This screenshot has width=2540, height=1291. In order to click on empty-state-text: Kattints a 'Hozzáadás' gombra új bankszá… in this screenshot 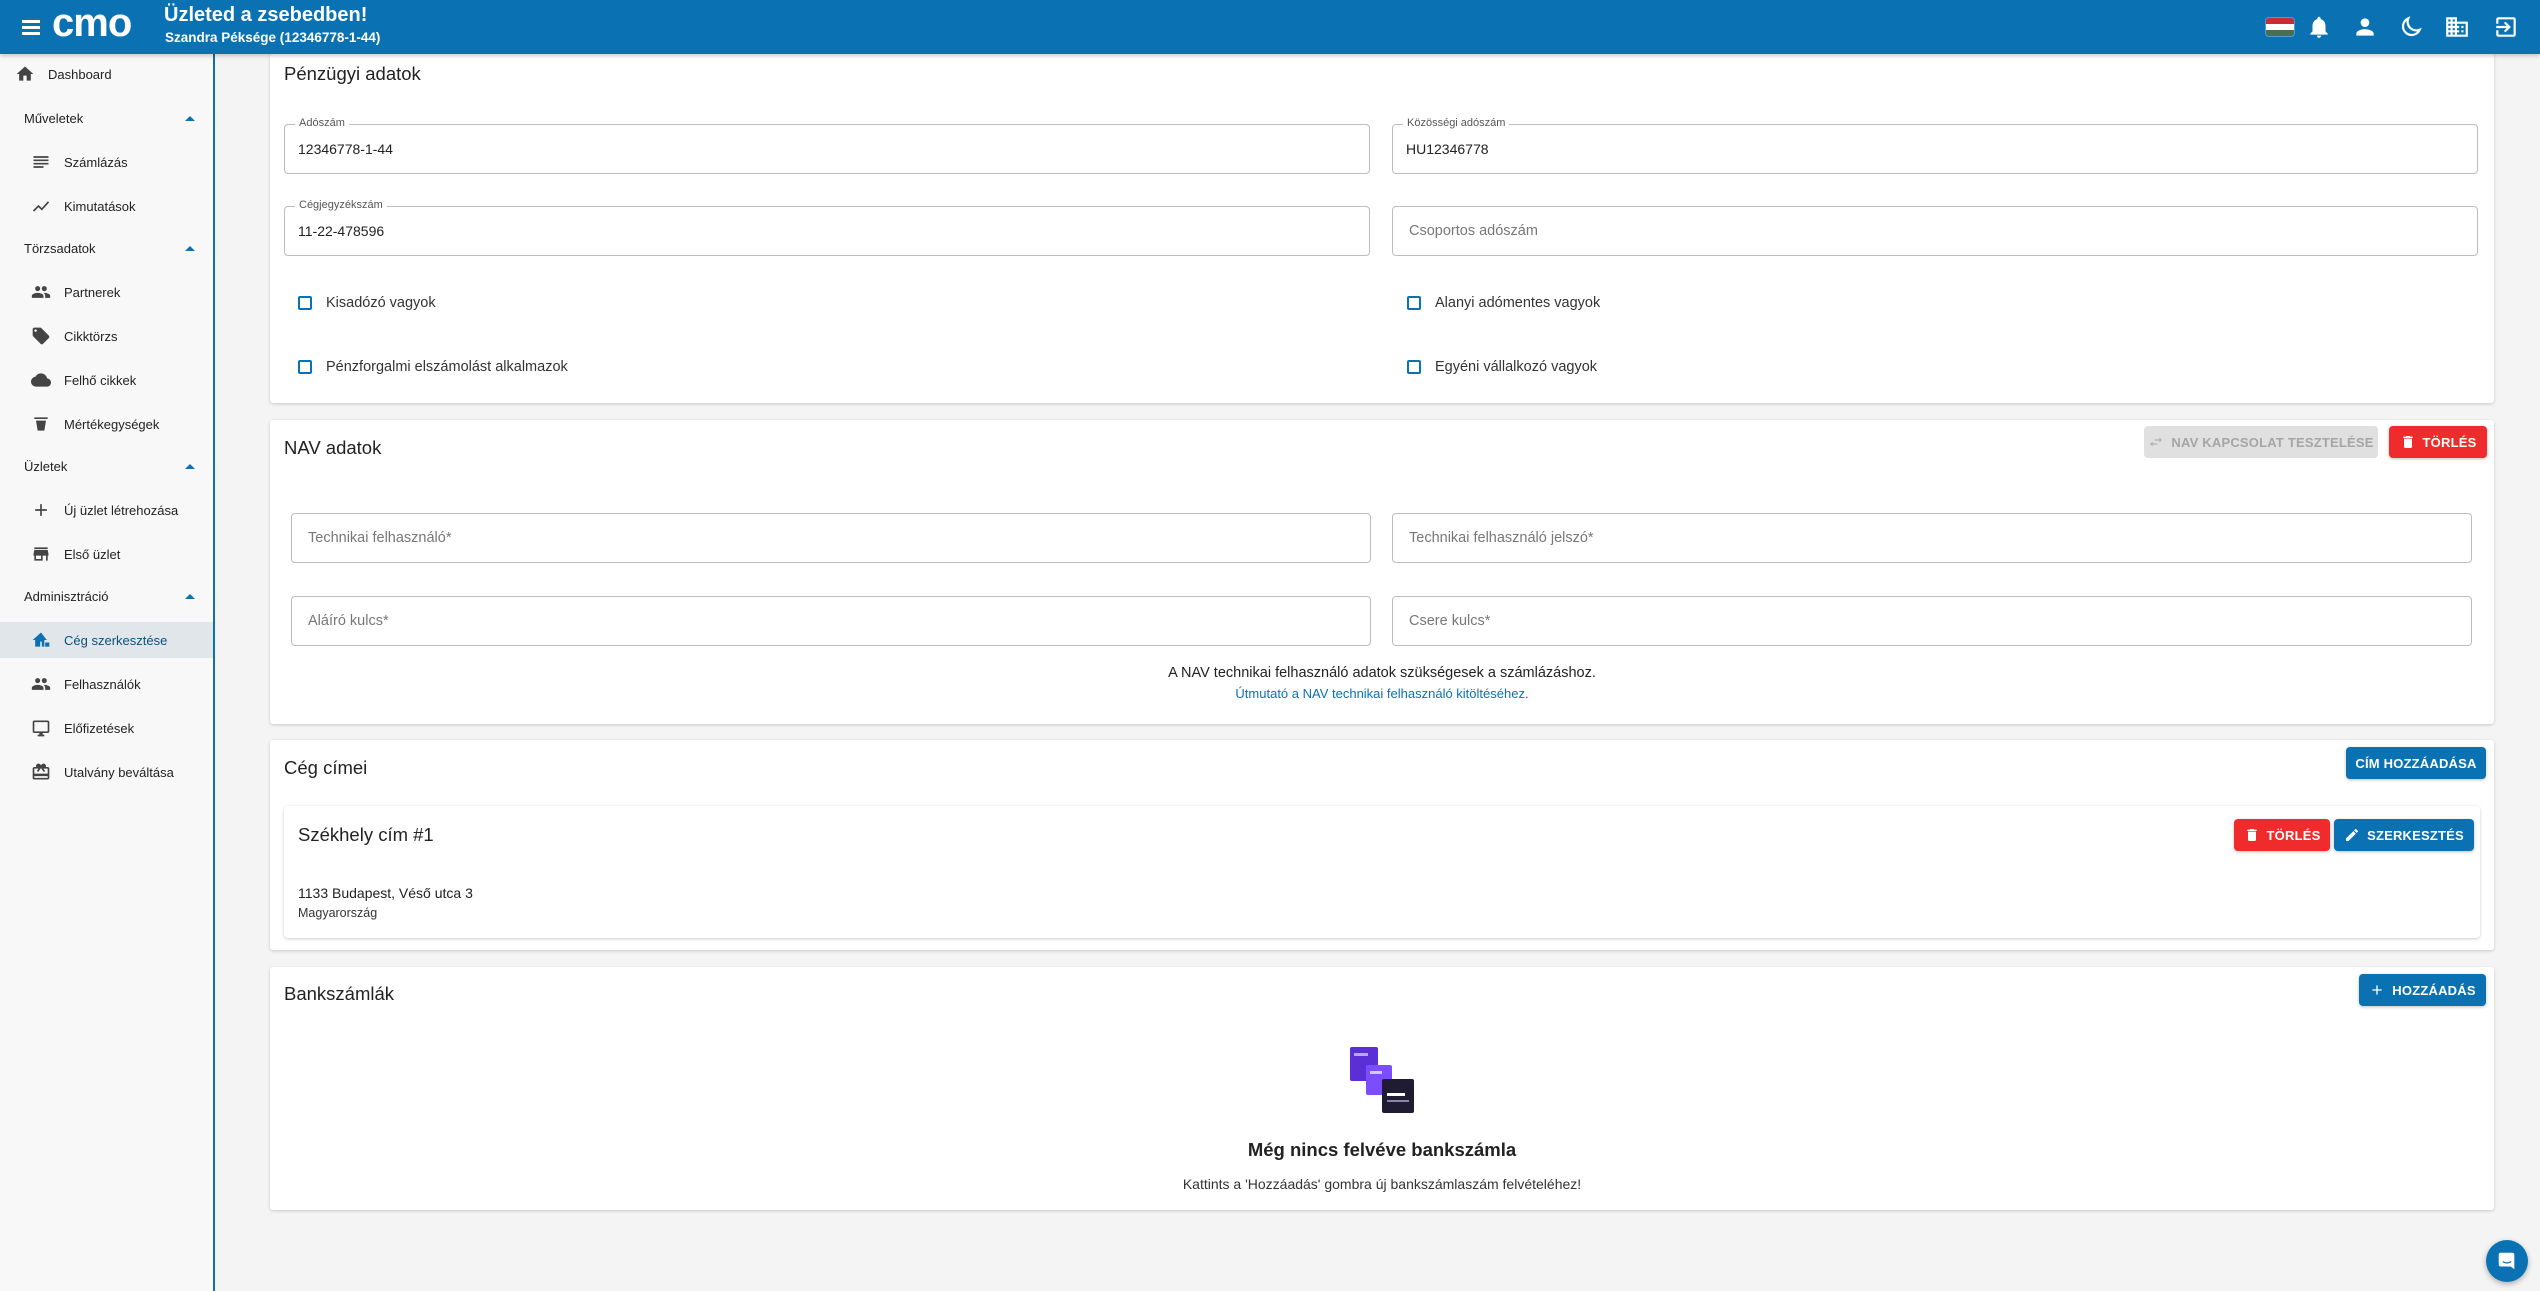, I will do `click(1382, 1184)`.